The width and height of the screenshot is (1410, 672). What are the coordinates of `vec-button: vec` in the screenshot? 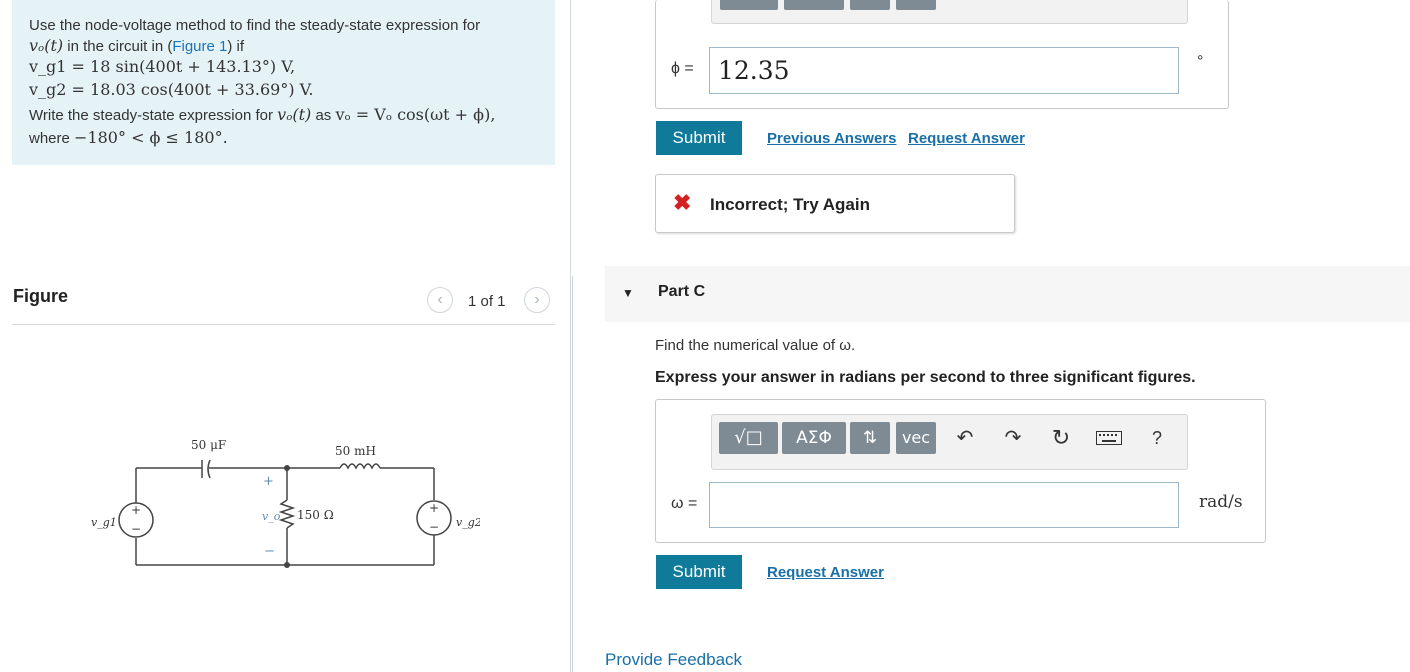 It's located at (916, 438).